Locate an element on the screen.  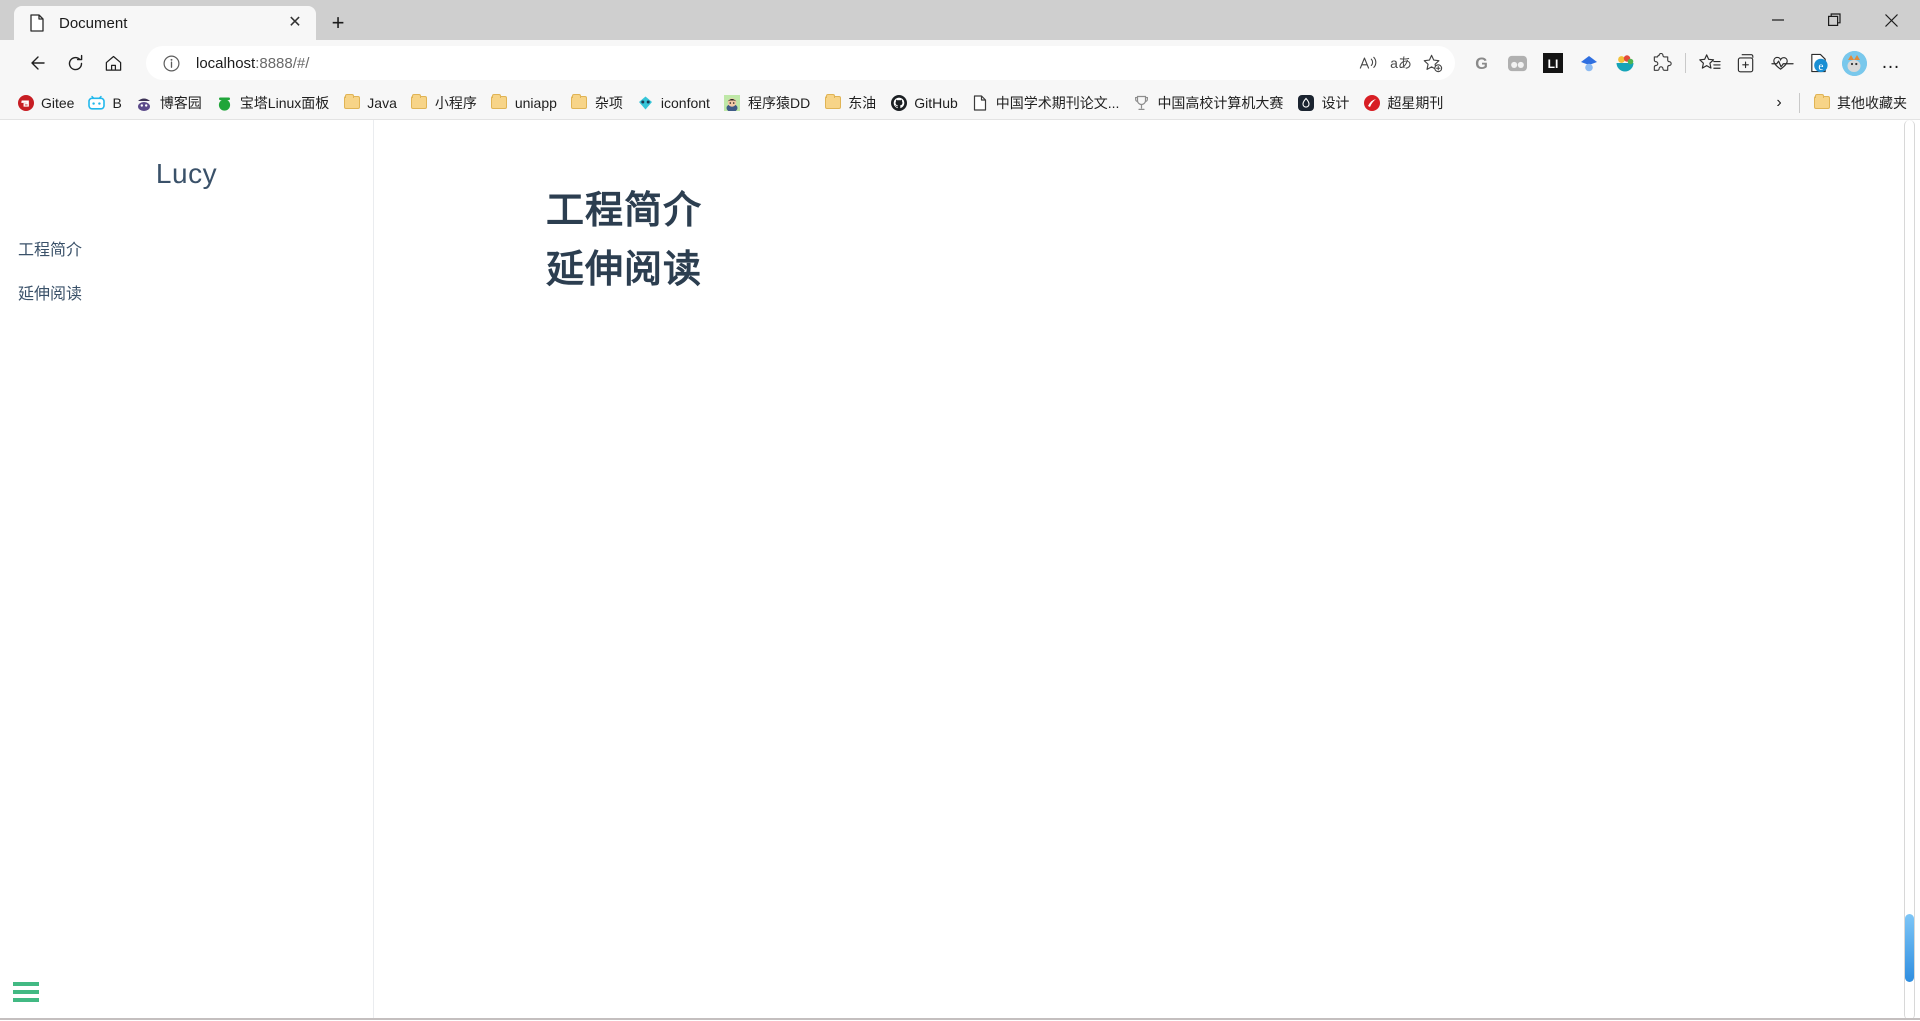
scrollbar-track is located at coordinates (1909, 570).